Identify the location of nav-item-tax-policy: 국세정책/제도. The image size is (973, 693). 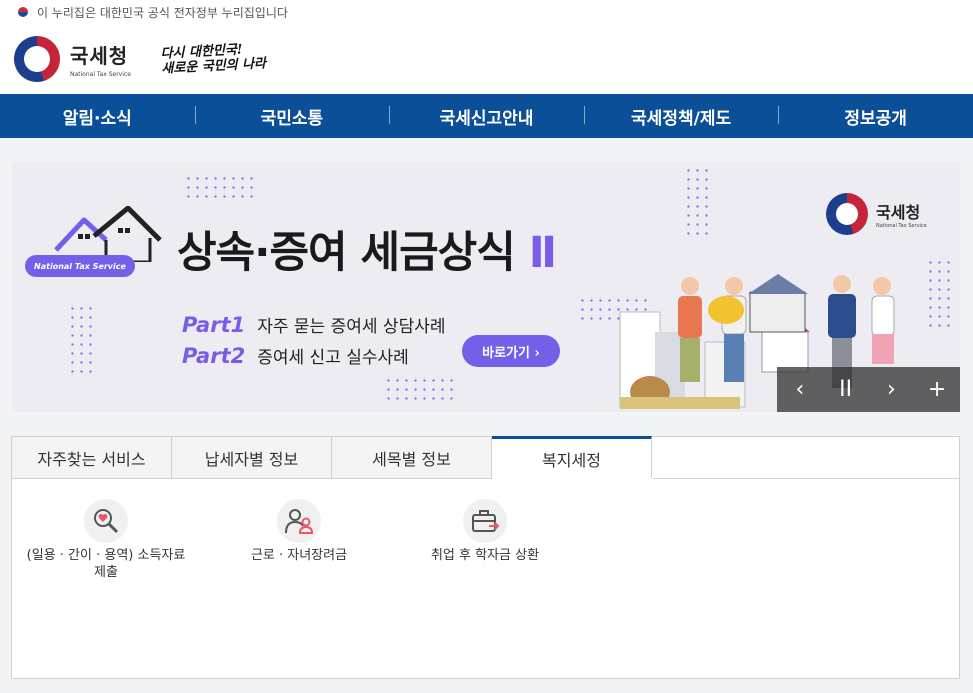
(681, 116).